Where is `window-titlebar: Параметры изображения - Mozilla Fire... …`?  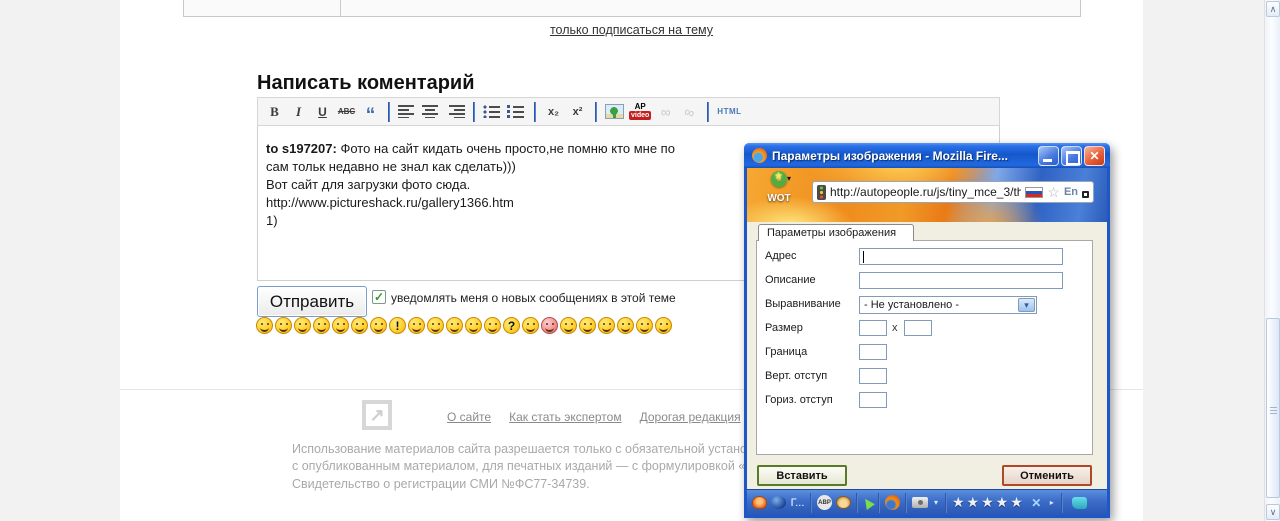 window-titlebar: Параметры изображения - Mozilla Fire... … is located at coordinates (927, 155).